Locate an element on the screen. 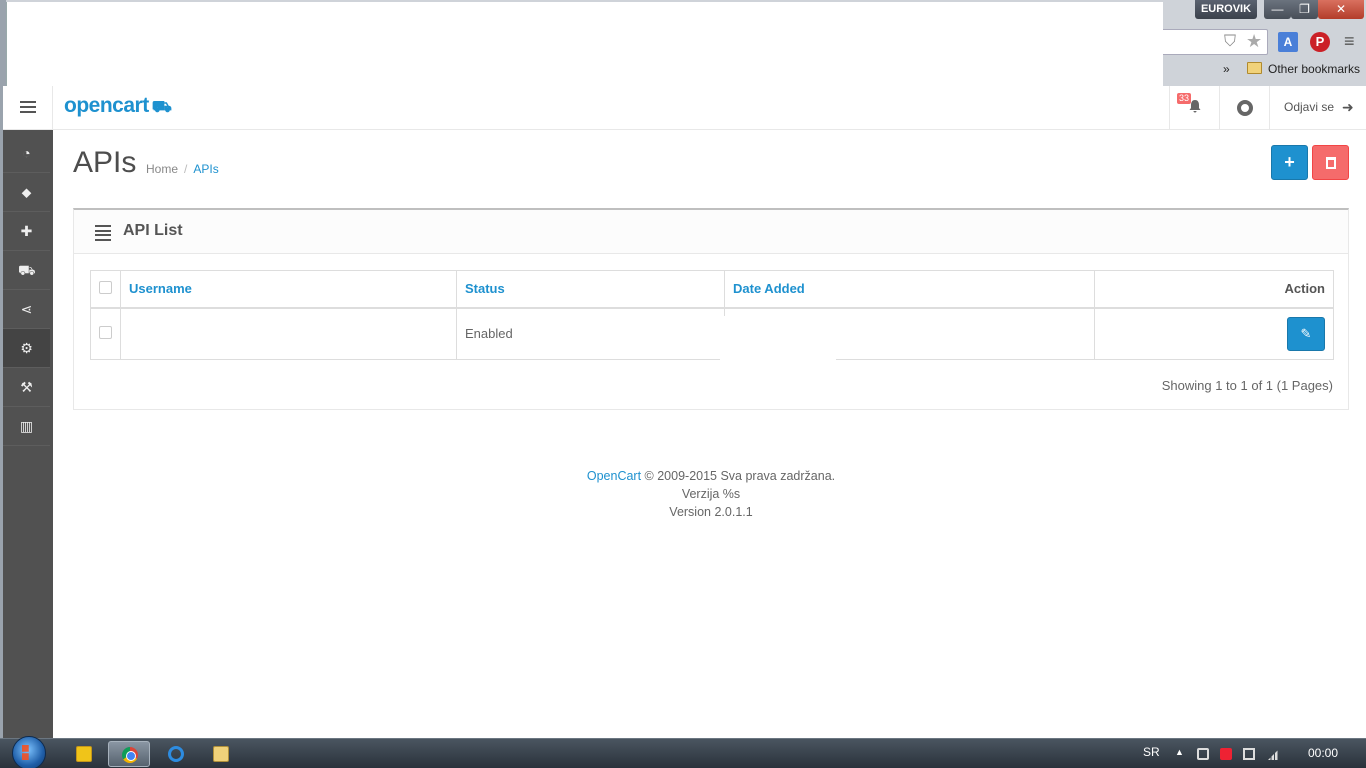 The image size is (1366, 768). sidebar-item-extensions: ✚ is located at coordinates (26, 231).